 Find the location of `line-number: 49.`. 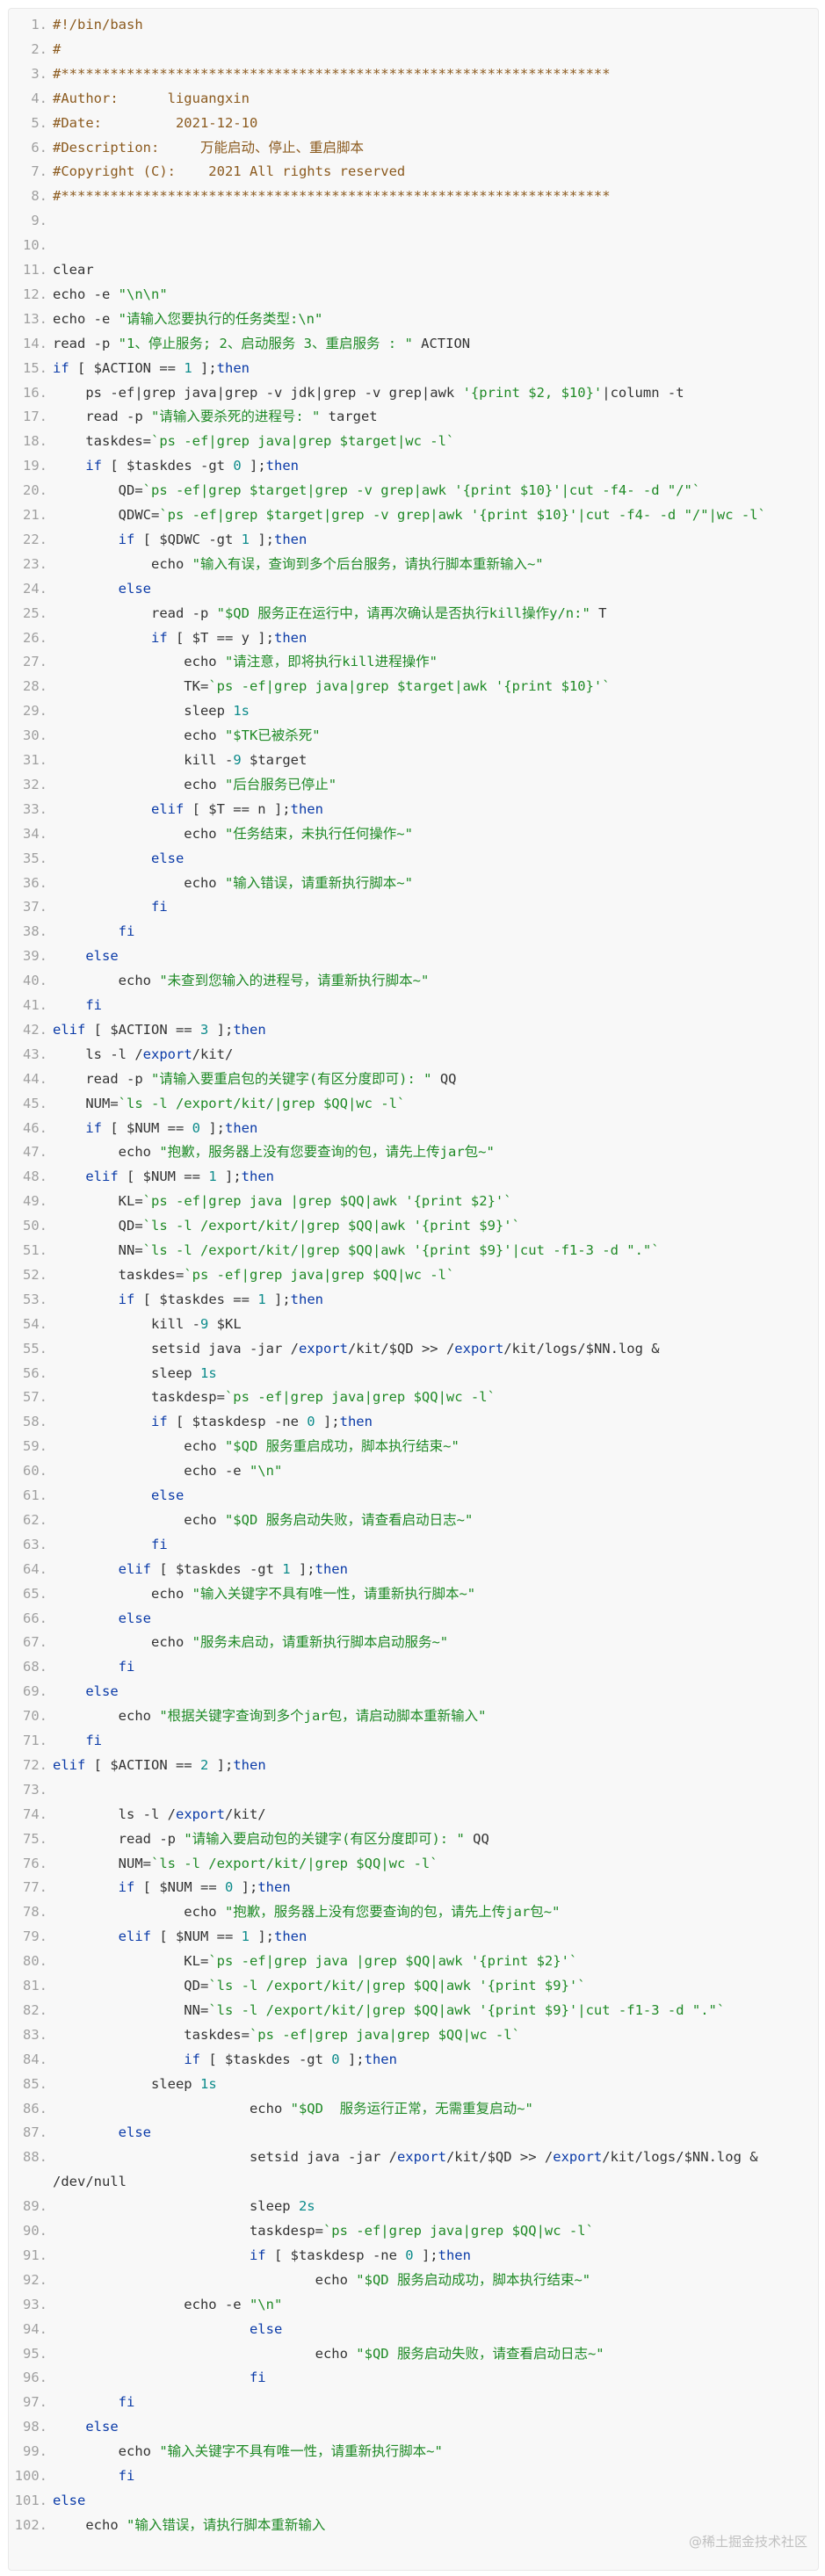

line-number: 49. is located at coordinates (35, 1201).